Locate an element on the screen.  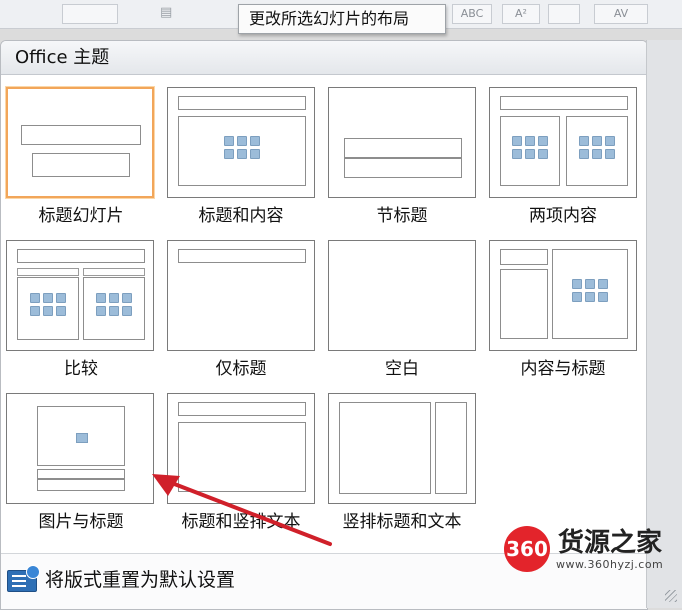
layout-label-title-vertical-text: 标题和竖排文本 is located at coordinates (241, 522).